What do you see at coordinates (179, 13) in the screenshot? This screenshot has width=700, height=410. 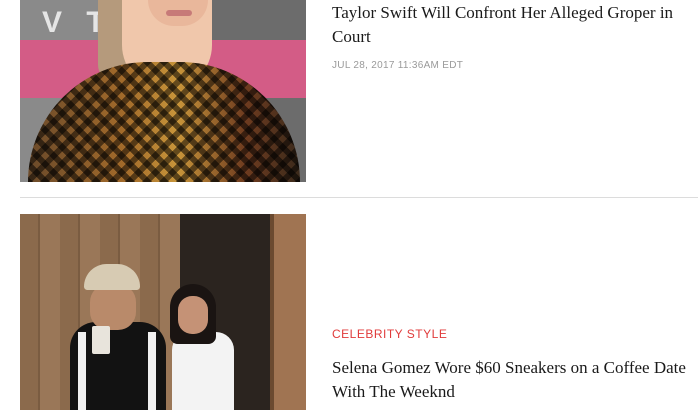 I see `person-lips` at bounding box center [179, 13].